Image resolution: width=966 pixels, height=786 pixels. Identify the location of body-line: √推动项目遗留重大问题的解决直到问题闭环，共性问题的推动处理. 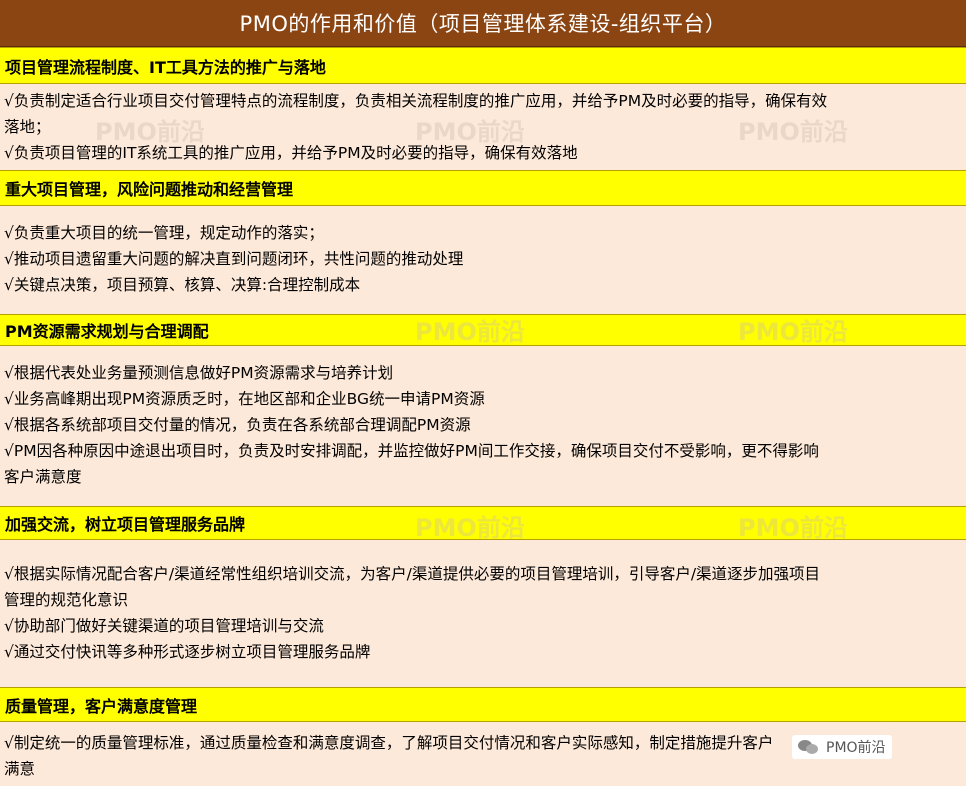
(234, 259).